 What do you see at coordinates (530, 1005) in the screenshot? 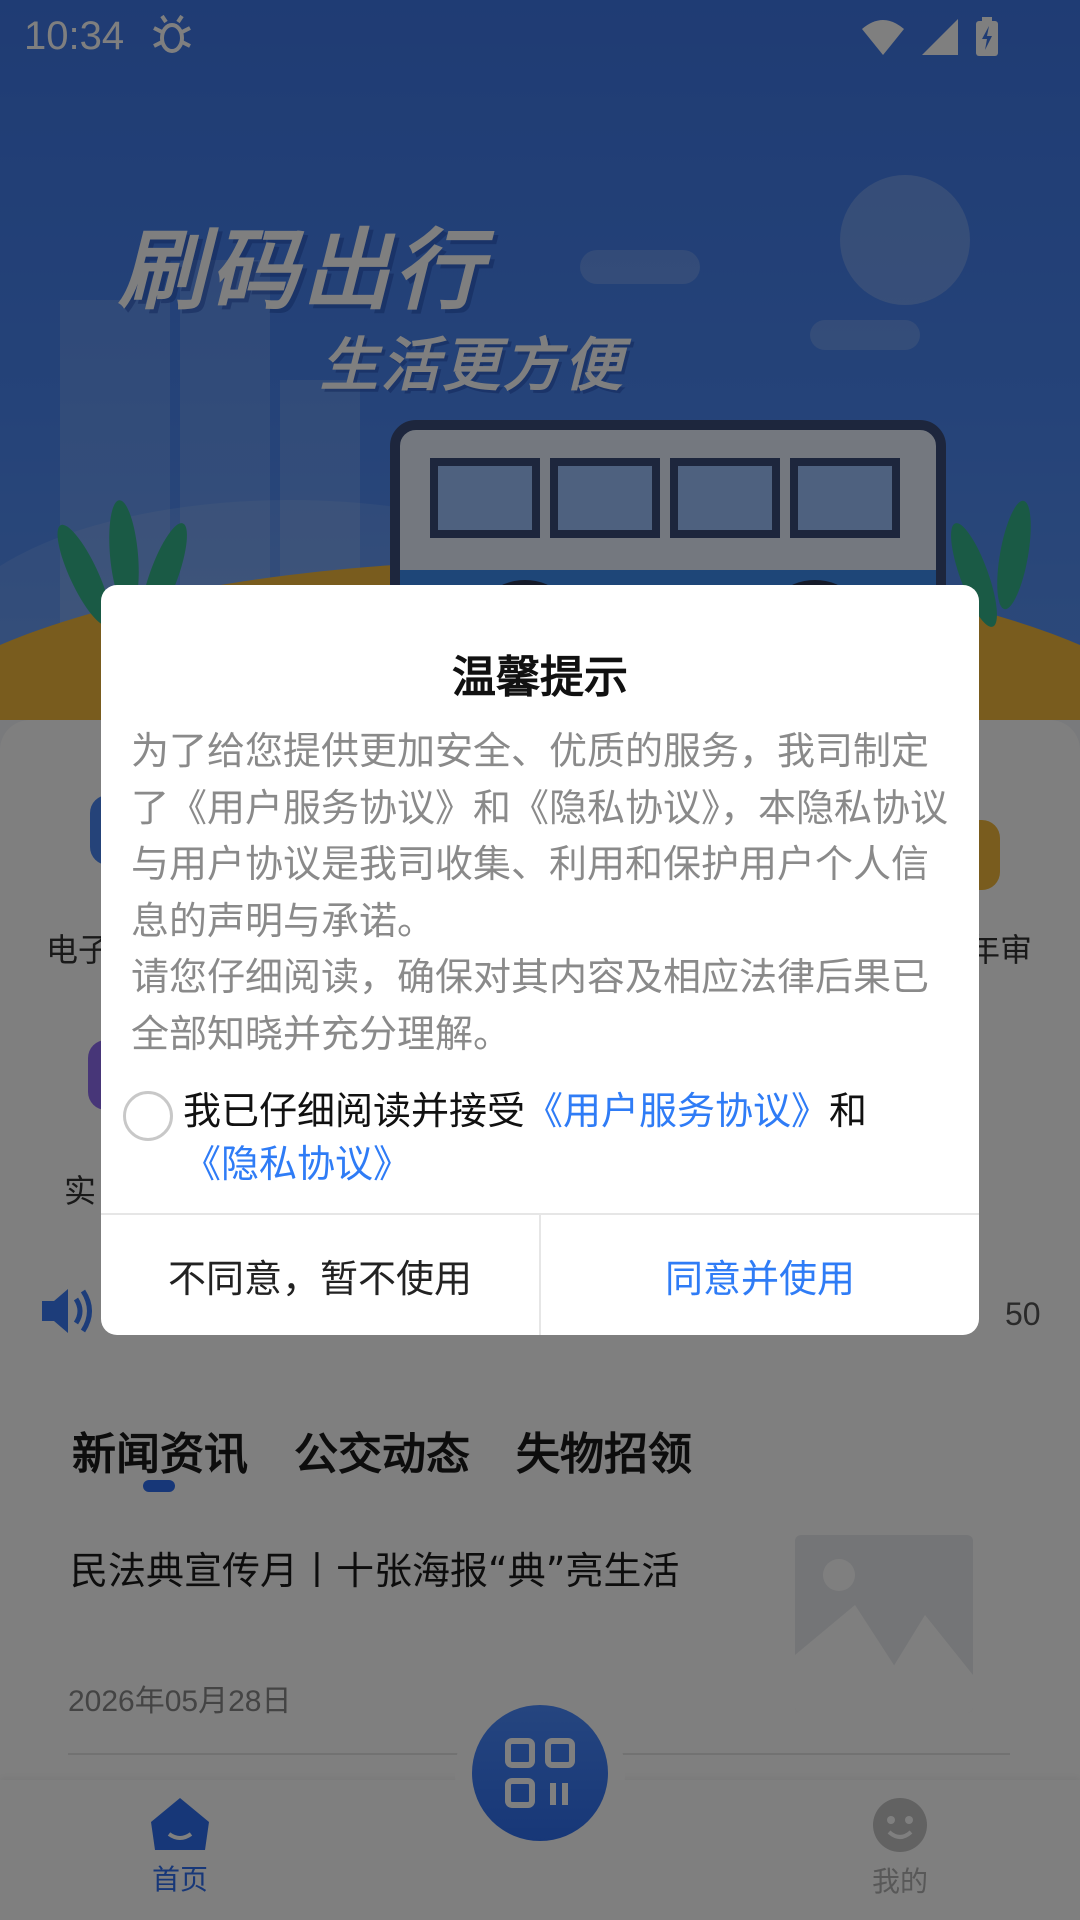
I see `dialog-paragraph-2: 请您仔细阅读，确保对其内容及相应法律后果已全部知晓并充分理解。` at bounding box center [530, 1005].